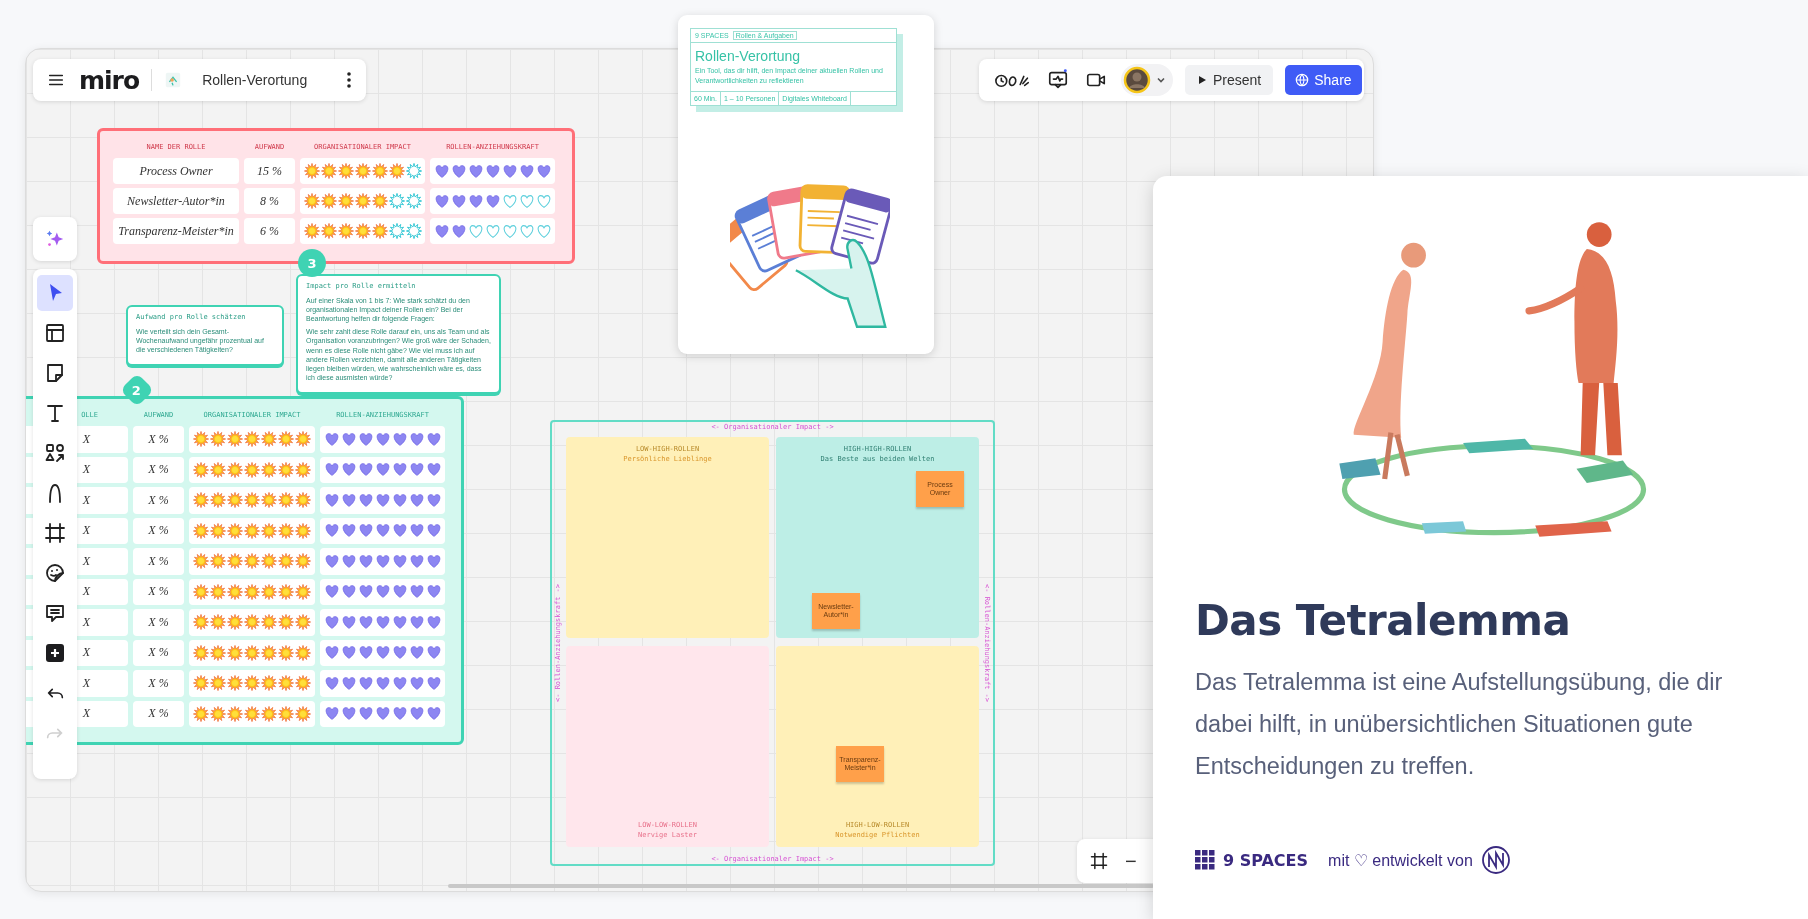  Describe the element at coordinates (1205, 860) in the screenshot. I see `grid-icon` at that location.